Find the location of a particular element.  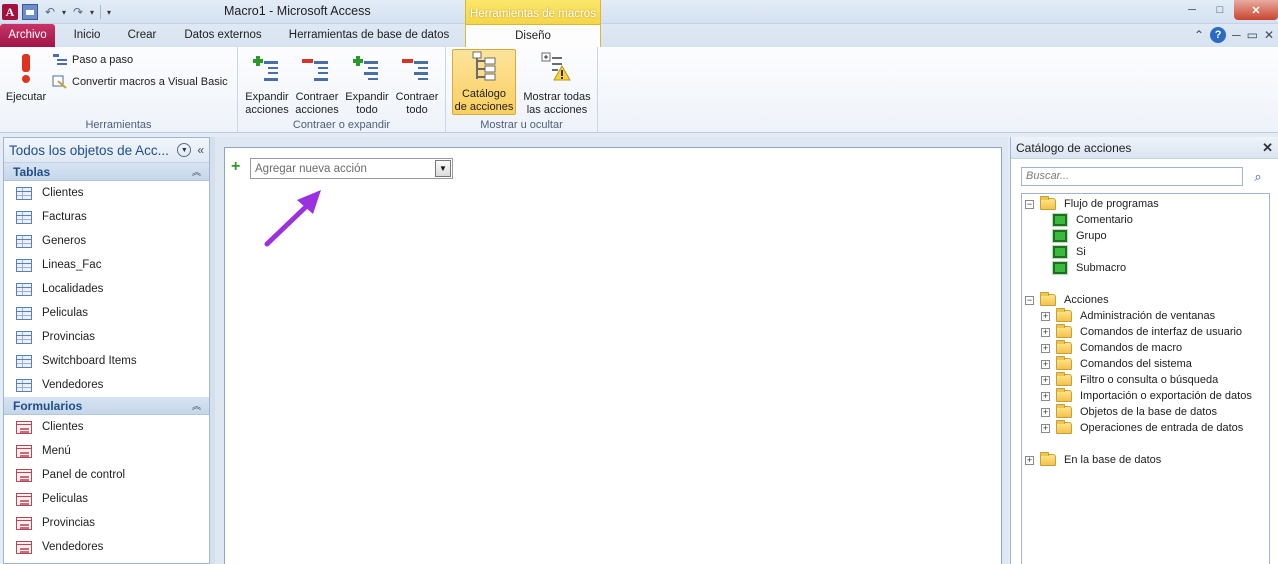

tree-node-program-flow: − Flujo de programas is located at coordinates (1092, 204).